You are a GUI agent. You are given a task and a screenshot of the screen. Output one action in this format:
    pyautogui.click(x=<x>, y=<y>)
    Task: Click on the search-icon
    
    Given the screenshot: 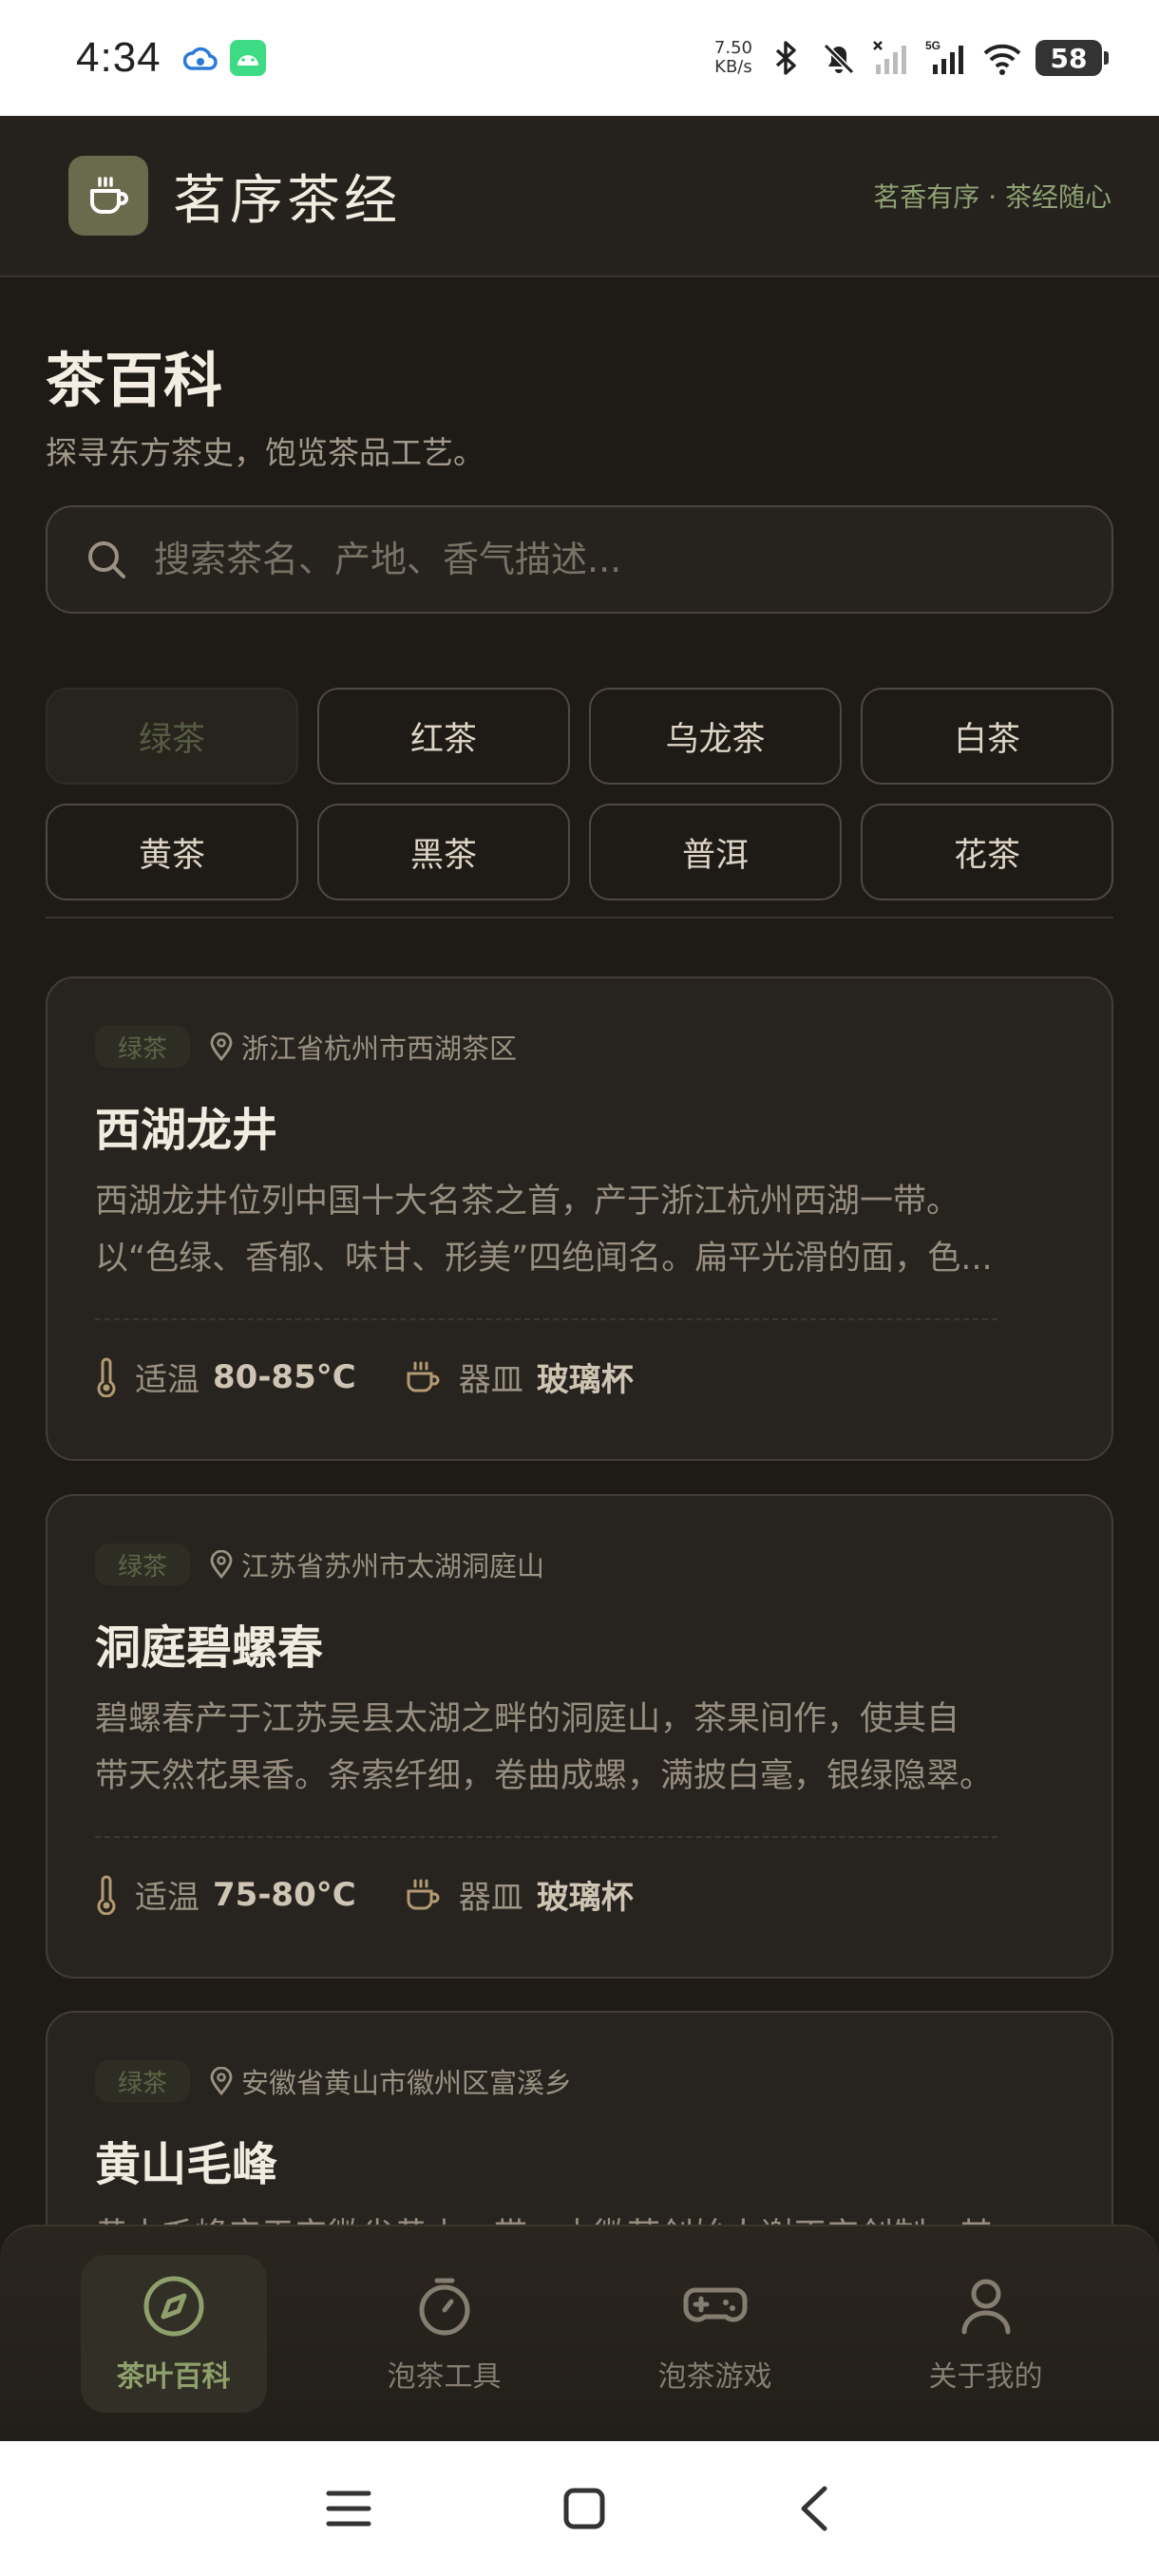 What is the action you would take?
    pyautogui.click(x=106, y=559)
    